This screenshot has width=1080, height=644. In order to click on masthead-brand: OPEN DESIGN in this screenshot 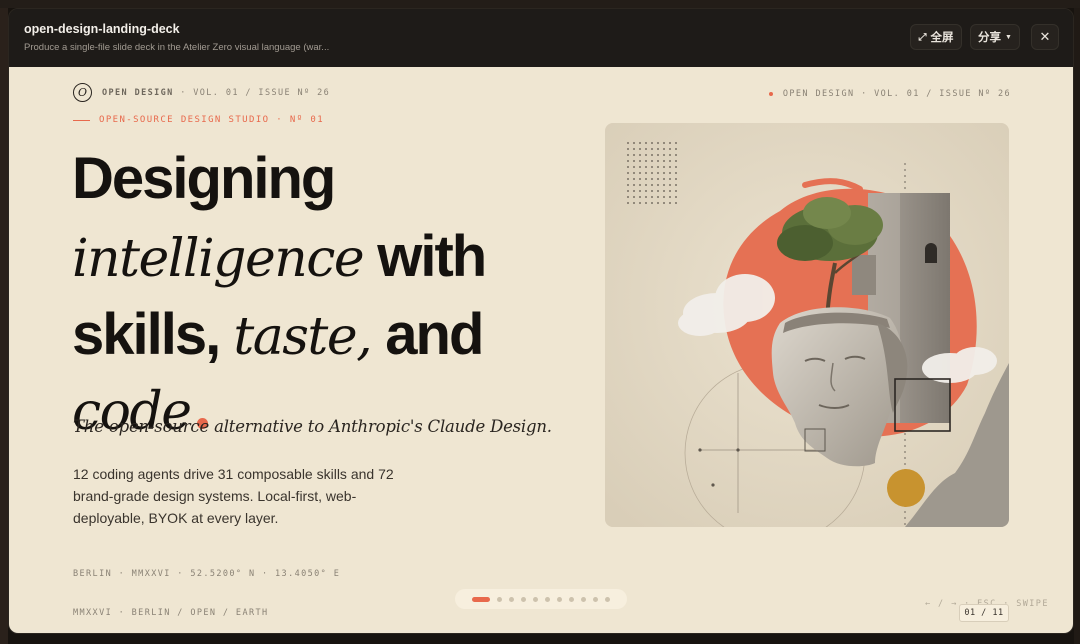, I will do `click(138, 92)`.